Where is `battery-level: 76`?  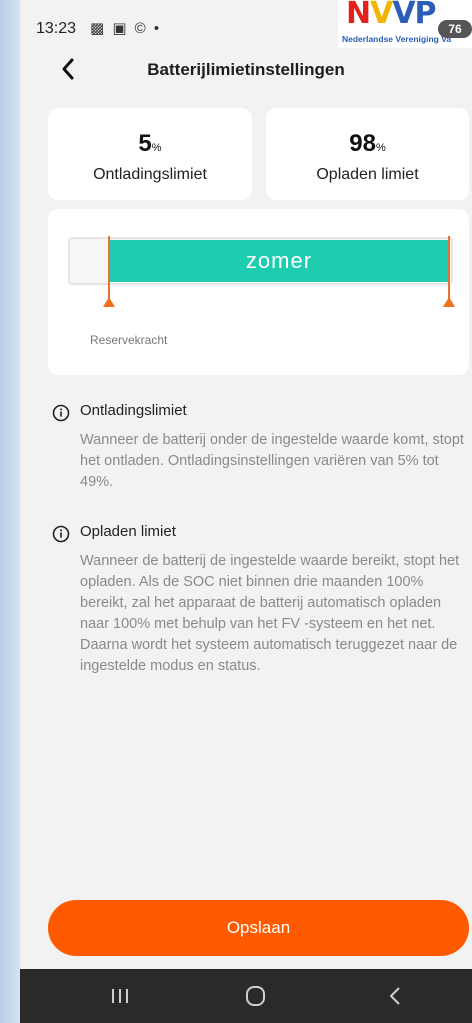
battery-level: 76 is located at coordinates (455, 29).